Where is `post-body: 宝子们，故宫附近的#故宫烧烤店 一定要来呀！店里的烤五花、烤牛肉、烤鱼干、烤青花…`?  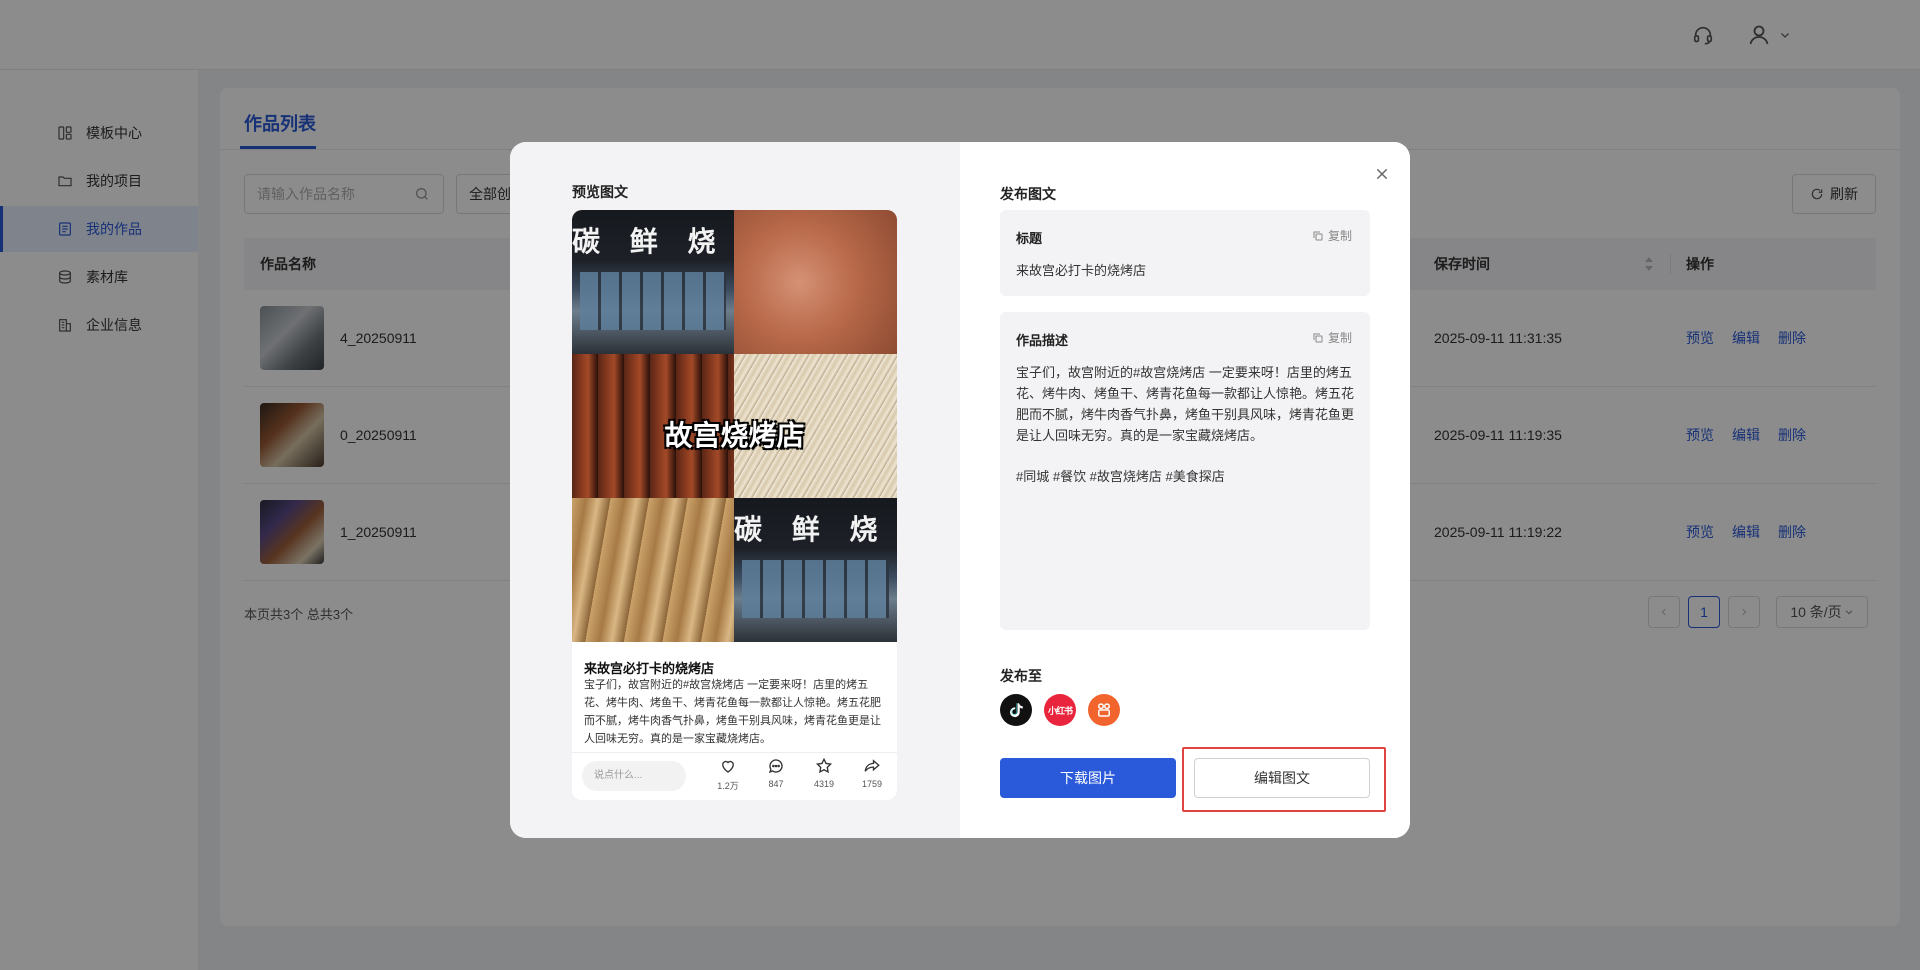 post-body: 宝子们，故宫附近的#故宫烧烤店 一定要来呀！店里的烤五花、烤牛肉、烤鱼干、烤青花… is located at coordinates (732, 712).